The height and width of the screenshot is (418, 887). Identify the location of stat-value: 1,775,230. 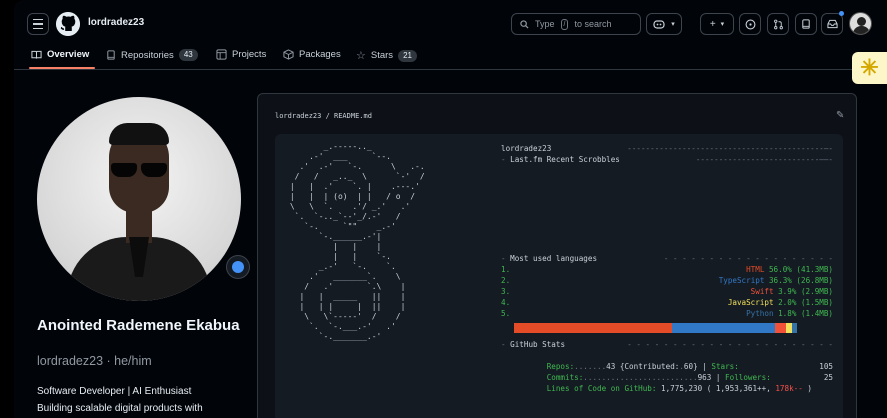
(682, 388).